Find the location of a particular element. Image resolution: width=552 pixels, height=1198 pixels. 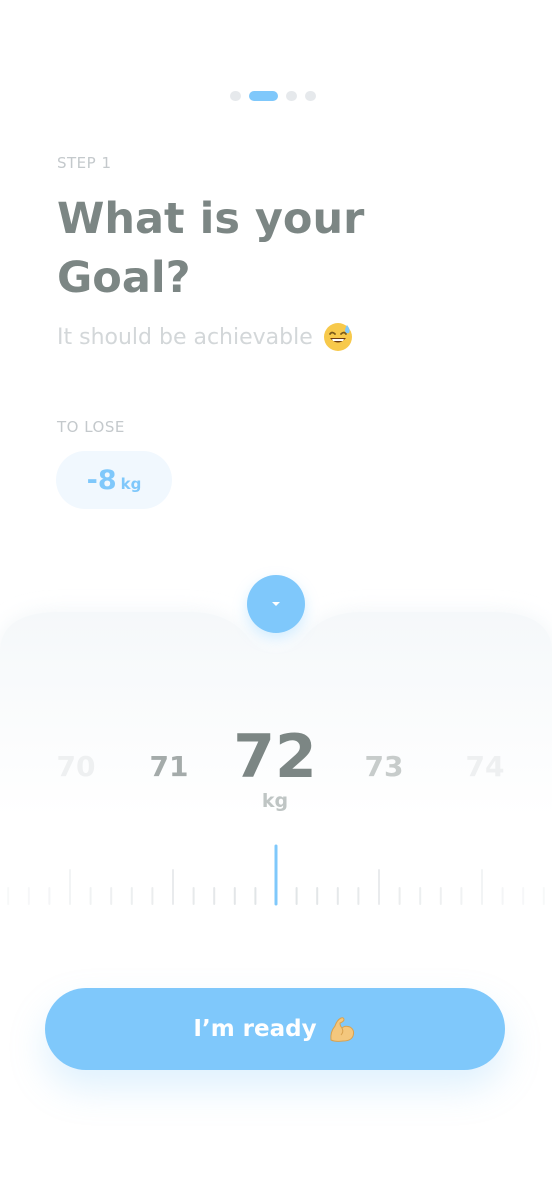

subtitle: It should be achievable is located at coordinates (205, 337).